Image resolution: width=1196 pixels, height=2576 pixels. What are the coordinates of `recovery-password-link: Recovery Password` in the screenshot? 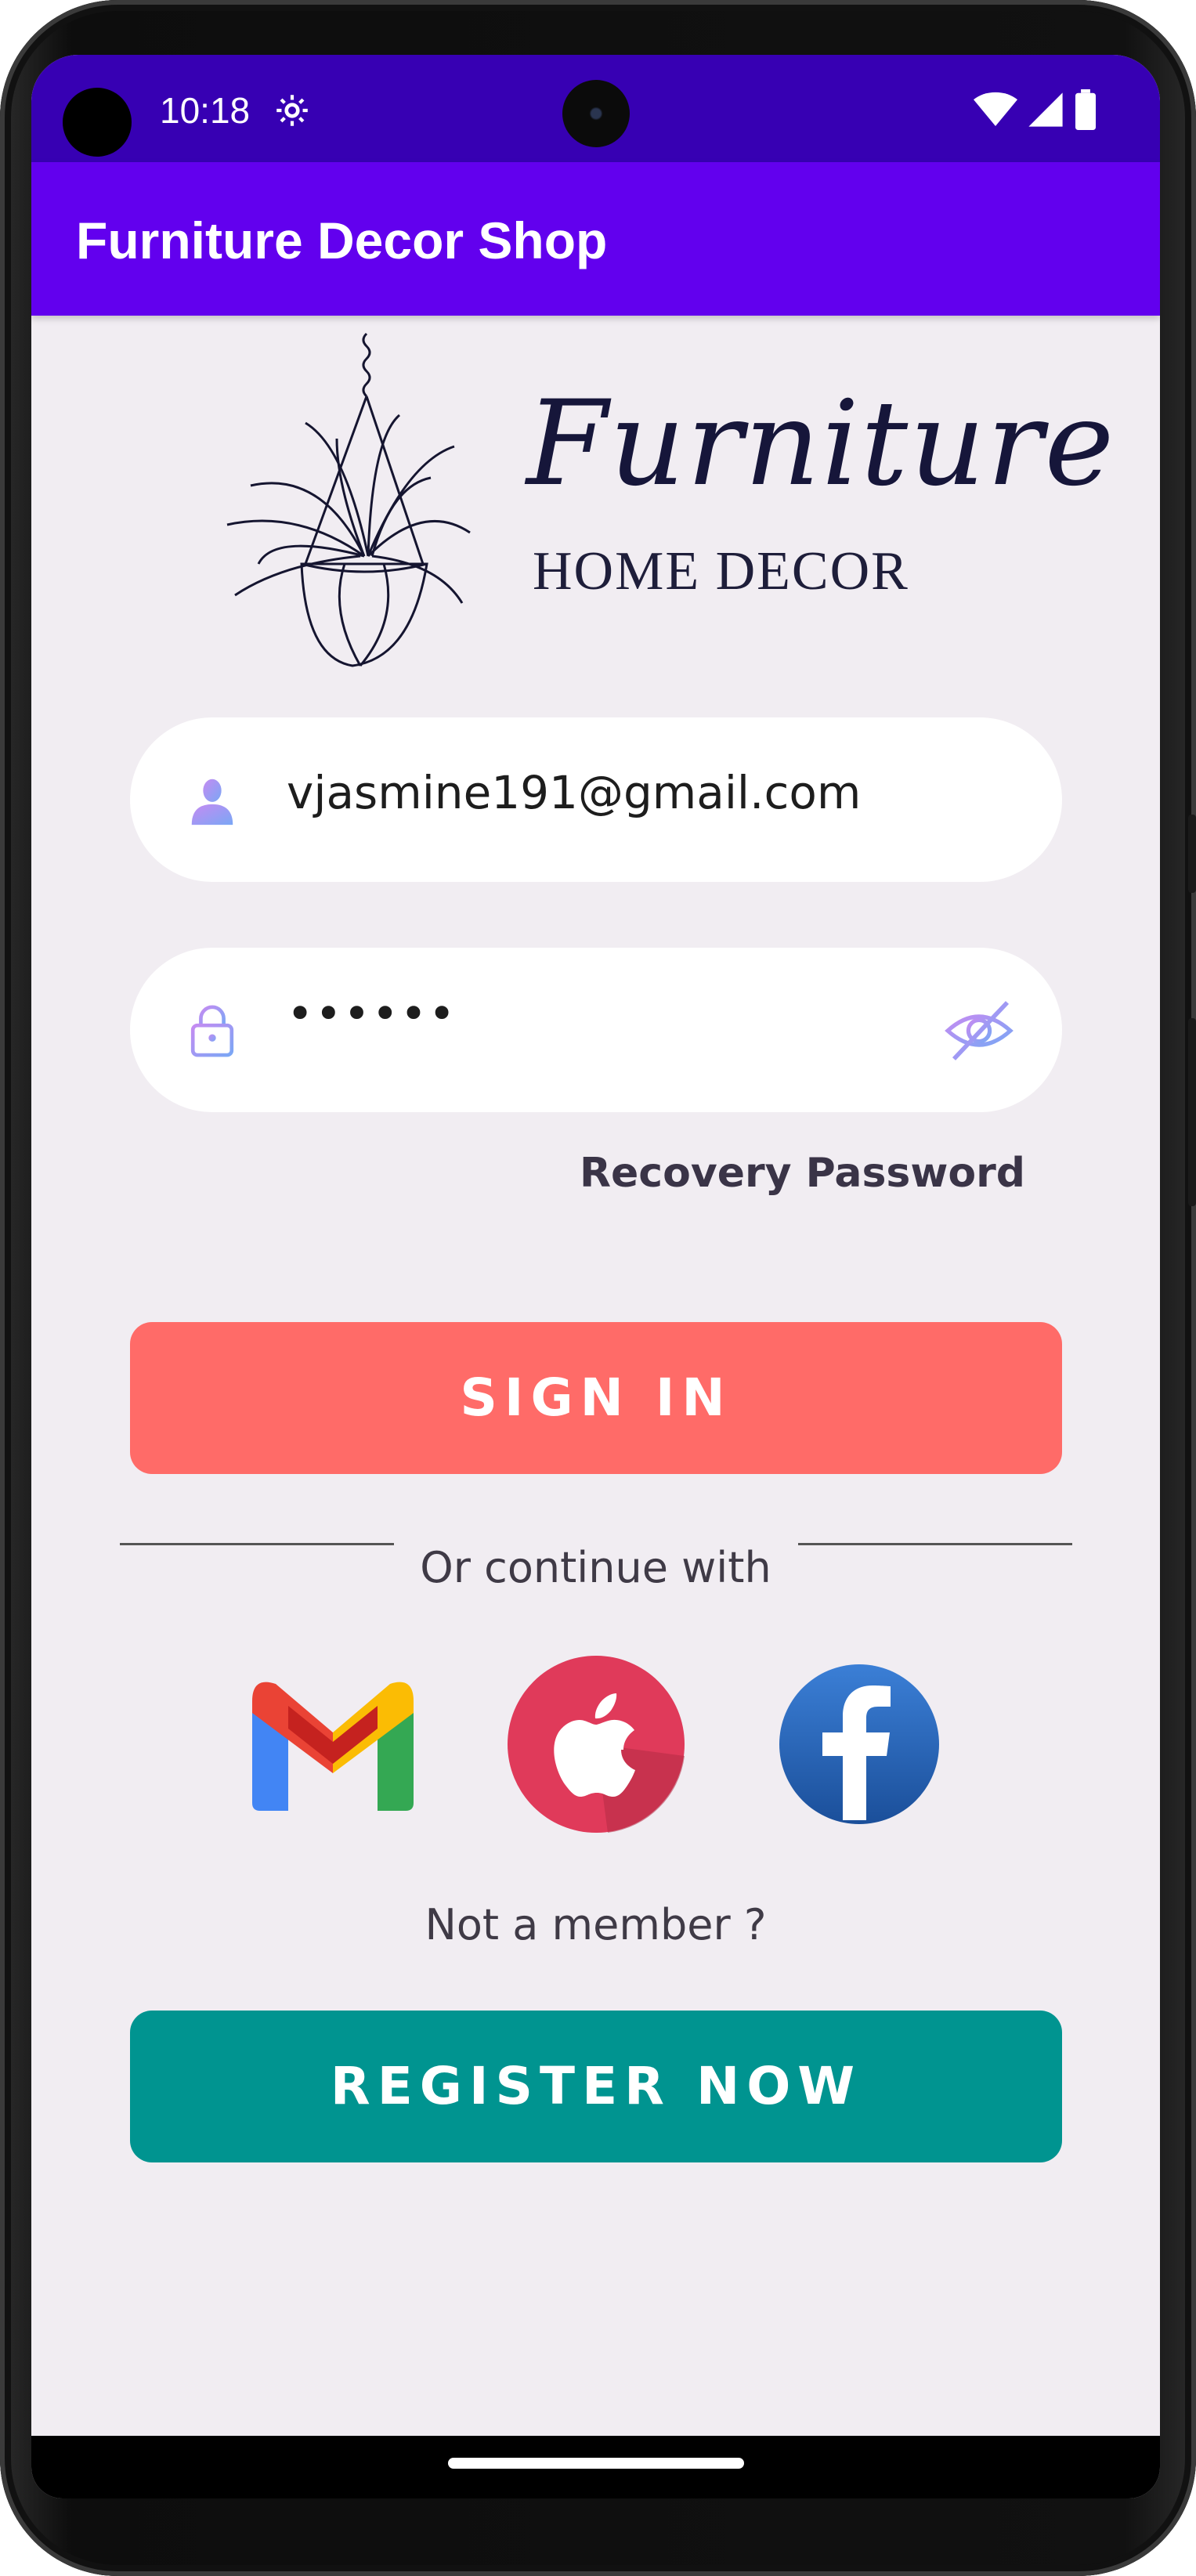 It's located at (802, 1173).